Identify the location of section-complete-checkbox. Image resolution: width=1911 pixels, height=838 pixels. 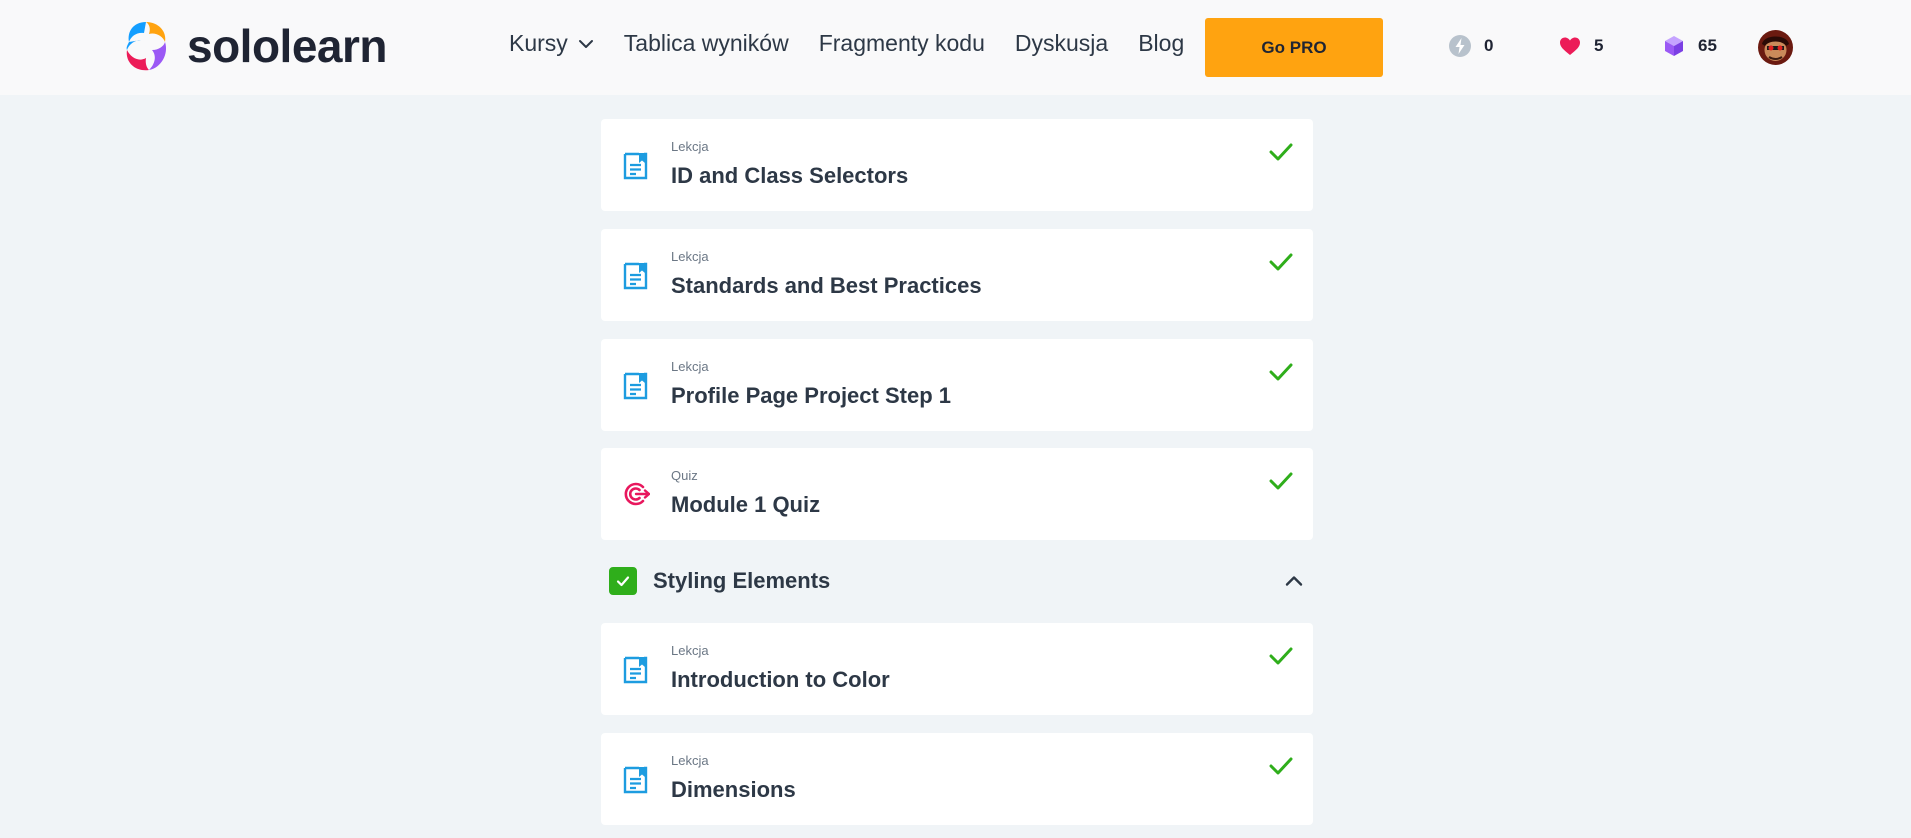
(623, 581).